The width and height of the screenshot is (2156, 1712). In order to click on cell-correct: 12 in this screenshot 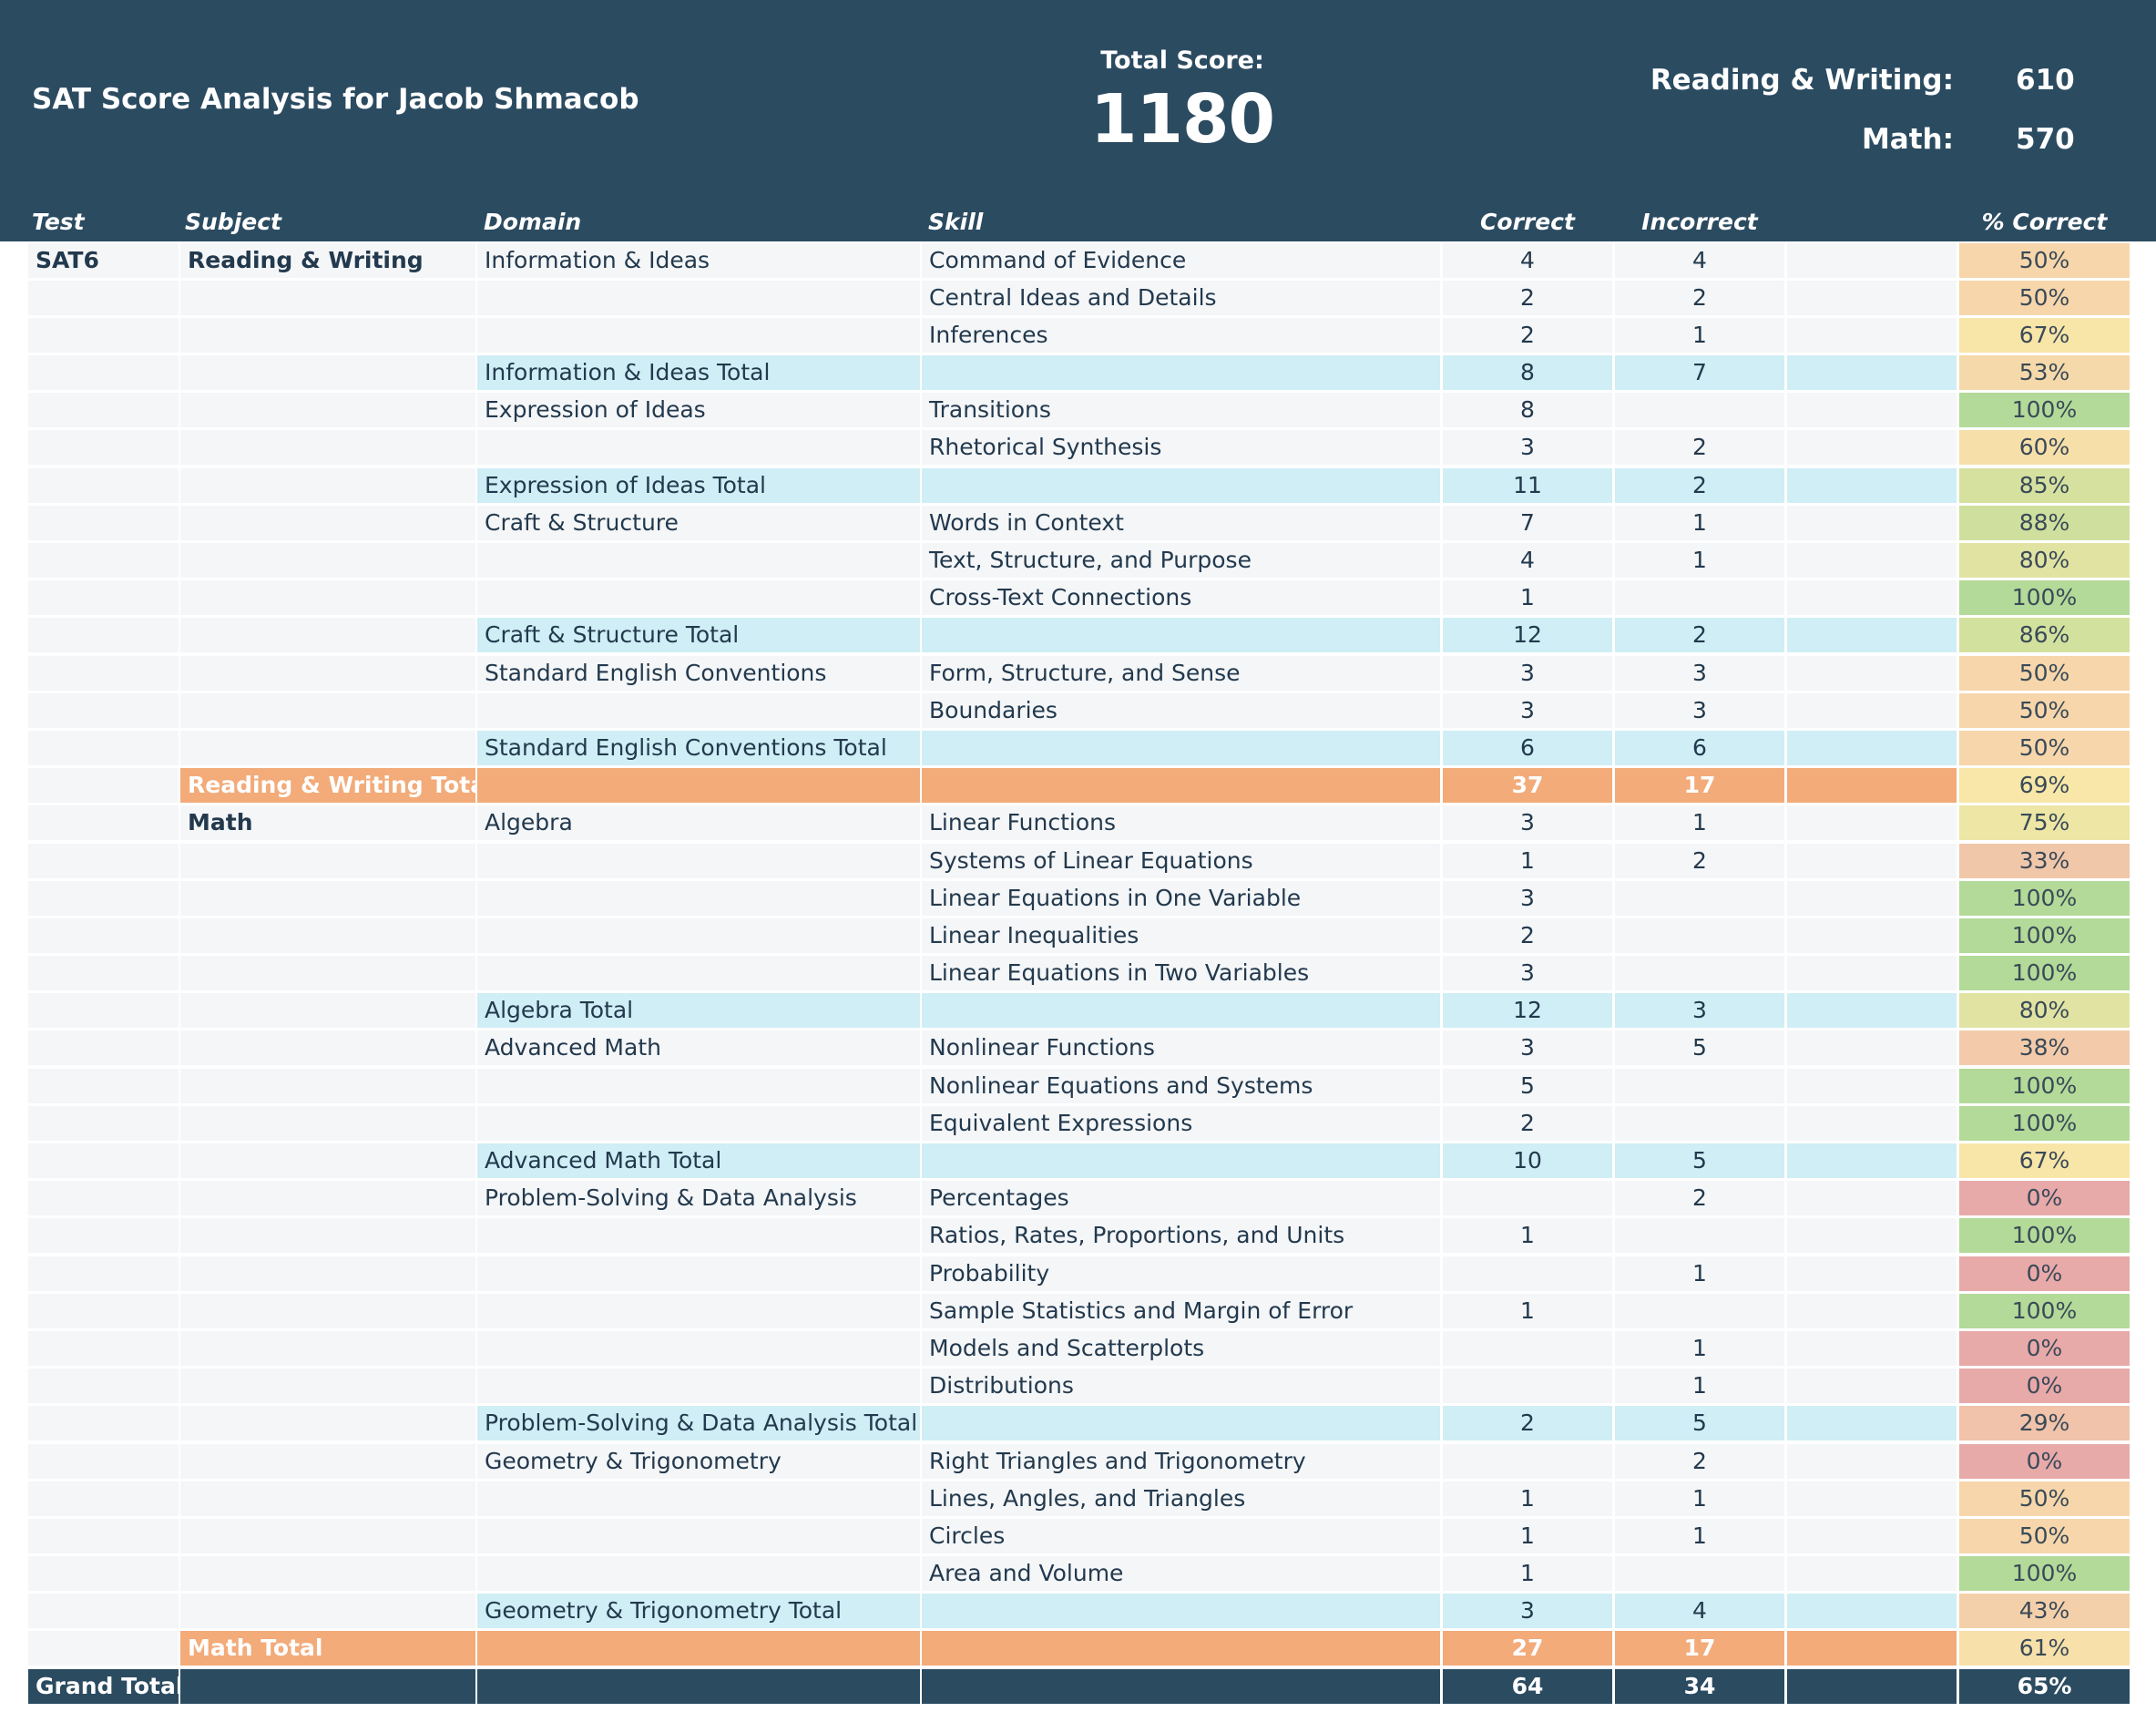, I will do `click(1528, 1011)`.